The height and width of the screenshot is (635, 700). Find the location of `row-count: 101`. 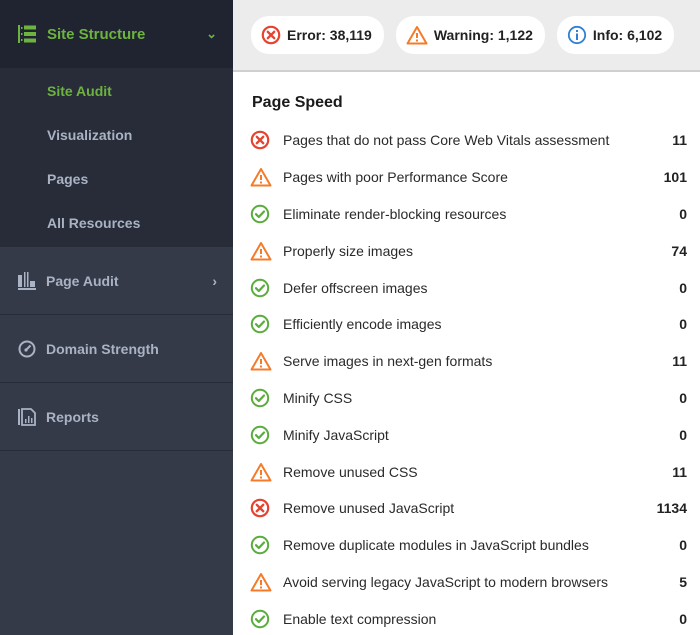

row-count: 101 is located at coordinates (675, 177).